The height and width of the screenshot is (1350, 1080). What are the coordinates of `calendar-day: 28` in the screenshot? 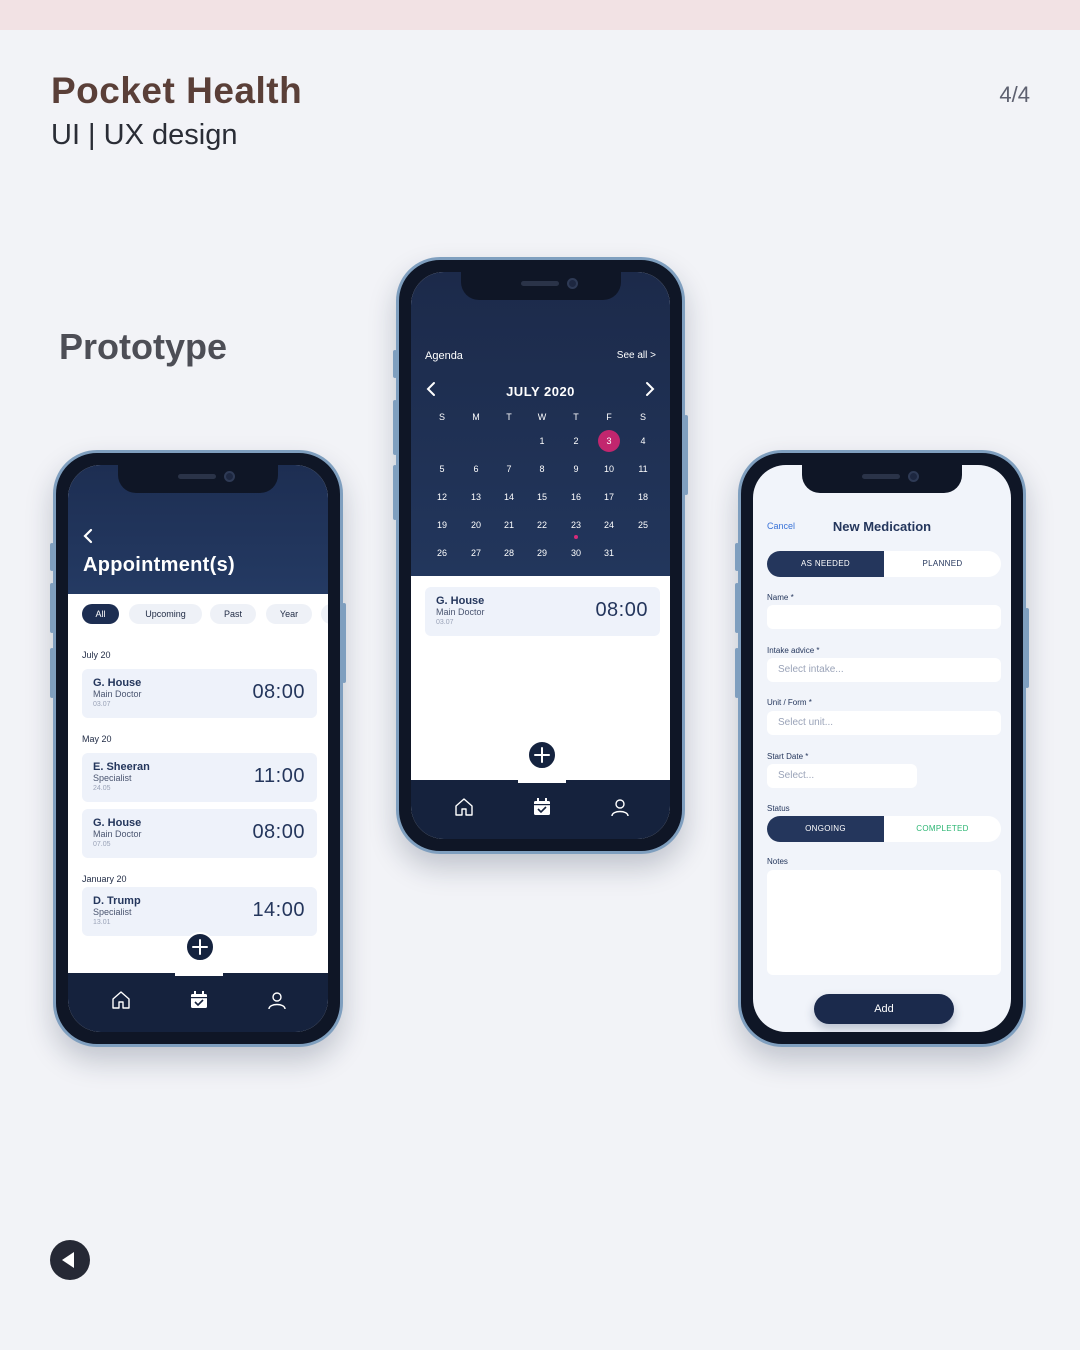 It's located at (509, 553).